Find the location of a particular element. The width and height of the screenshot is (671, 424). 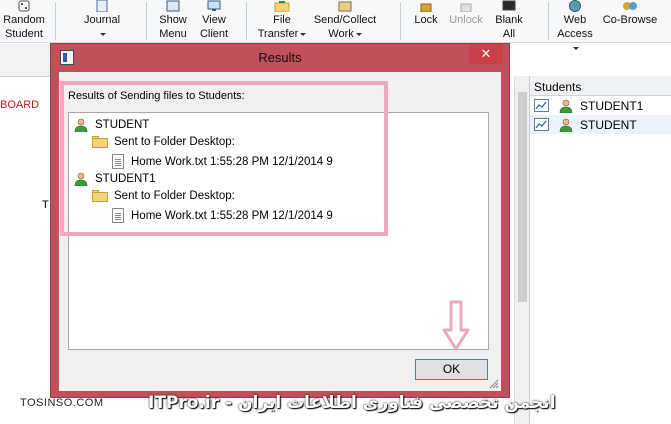

file-transfer-button: File Transfer is located at coordinates (282, 20).